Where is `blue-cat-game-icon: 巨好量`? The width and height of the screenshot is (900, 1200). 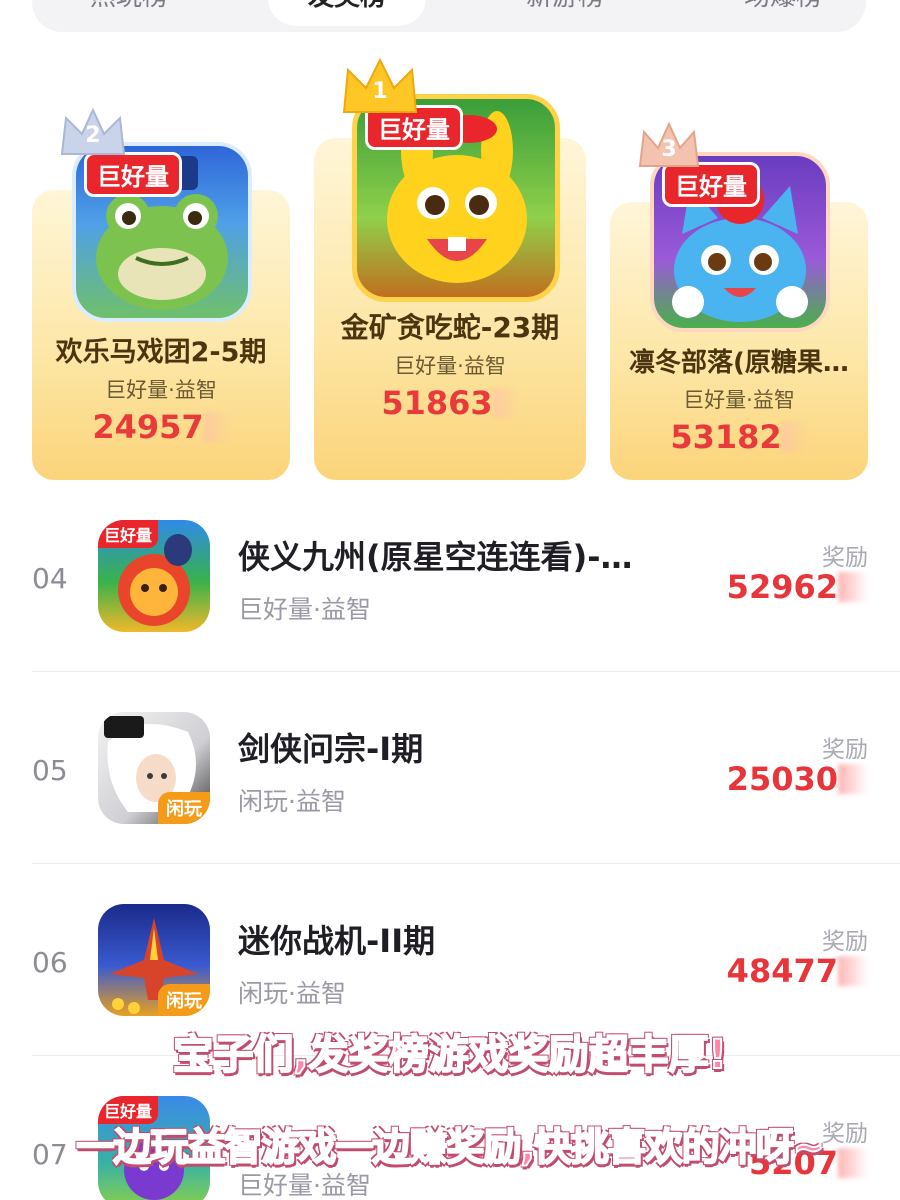 blue-cat-game-icon: 巨好量 is located at coordinates (740, 242).